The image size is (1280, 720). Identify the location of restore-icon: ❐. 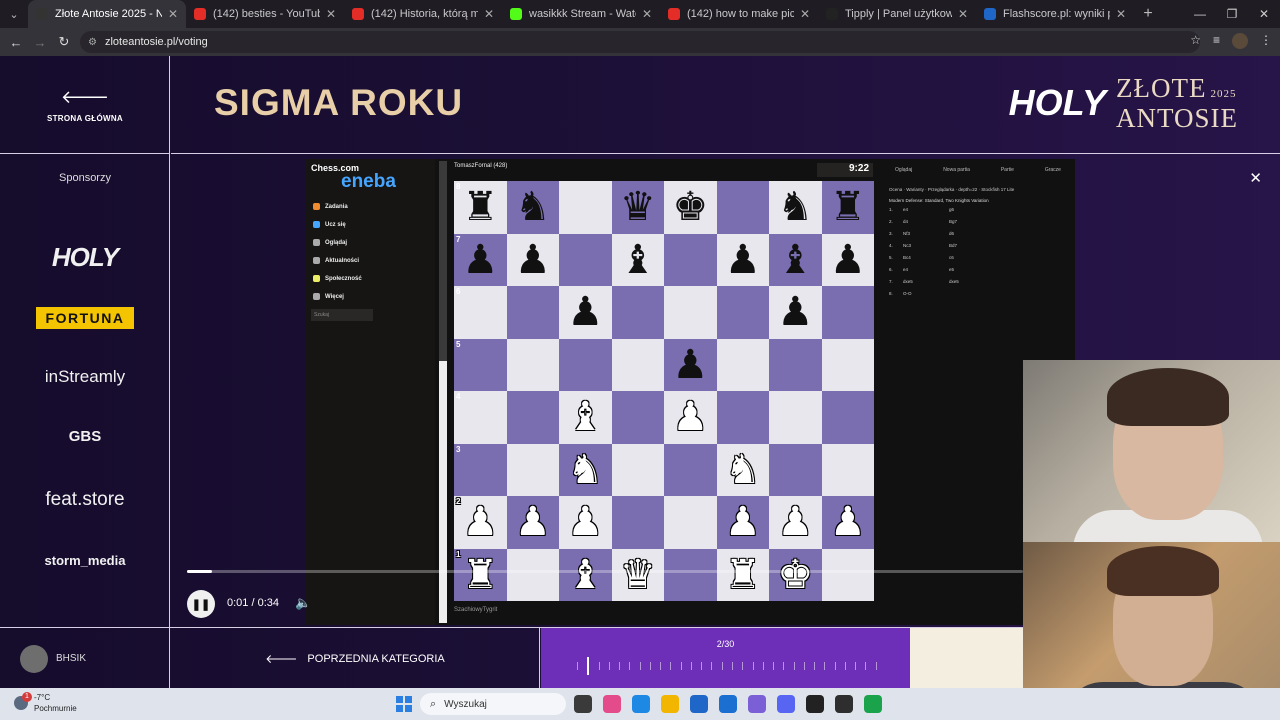
(1232, 14).